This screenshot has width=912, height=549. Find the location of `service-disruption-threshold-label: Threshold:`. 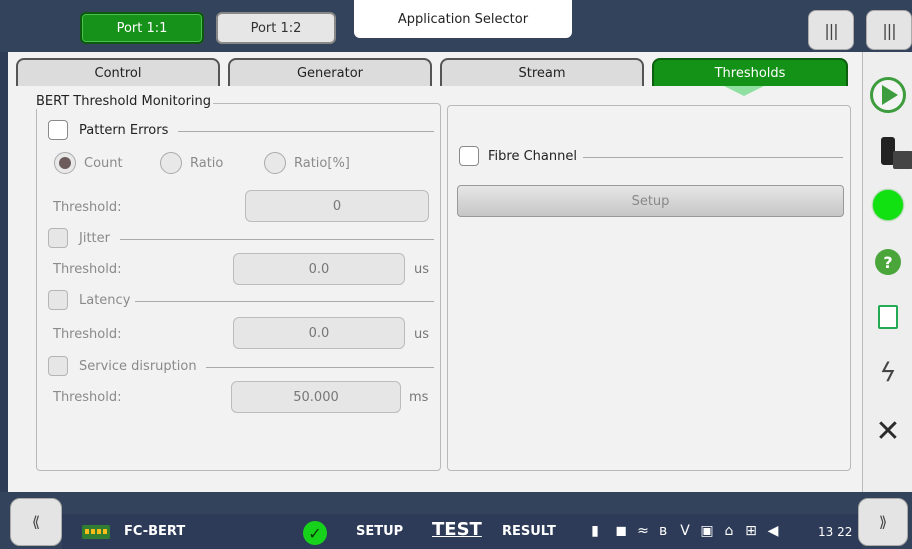

service-disruption-threshold-label: Threshold: is located at coordinates (87, 397).